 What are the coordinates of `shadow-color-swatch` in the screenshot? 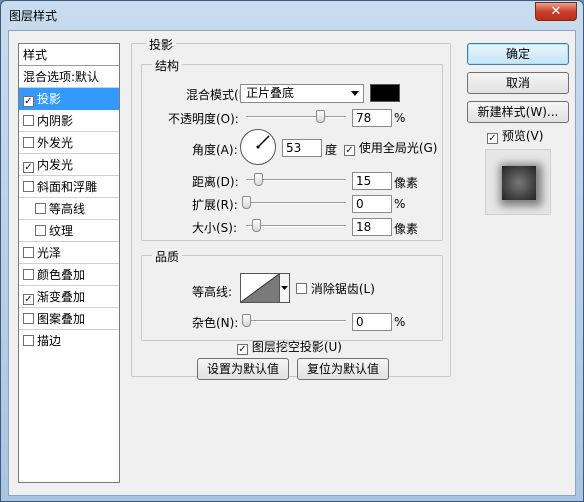 It's located at (385, 93).